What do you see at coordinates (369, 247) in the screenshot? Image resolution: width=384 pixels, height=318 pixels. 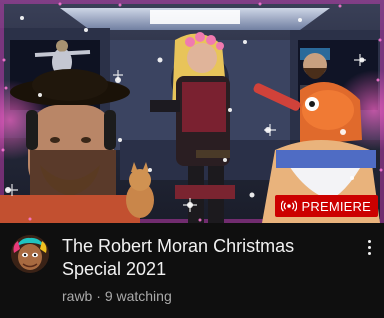 I see `more-vert-icon` at bounding box center [369, 247].